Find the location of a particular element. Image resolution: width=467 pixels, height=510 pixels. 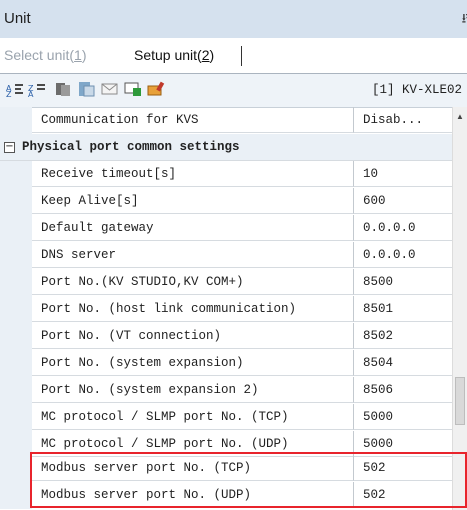

property-value: 8504 is located at coordinates (403, 363).